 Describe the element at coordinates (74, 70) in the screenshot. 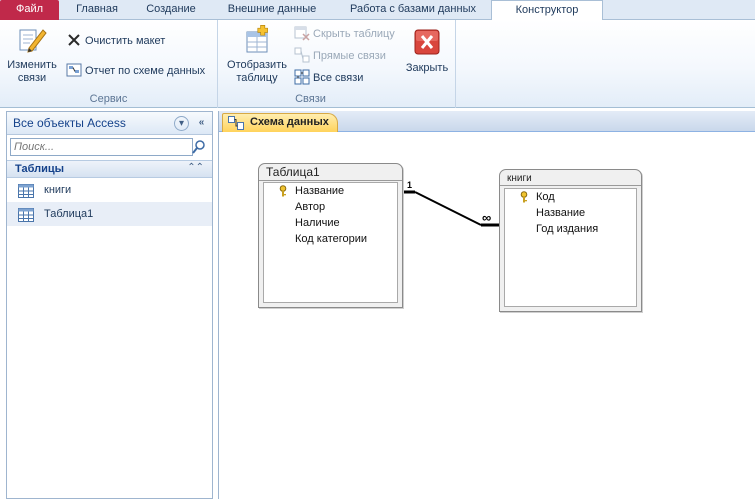

I see `report-icon` at that location.